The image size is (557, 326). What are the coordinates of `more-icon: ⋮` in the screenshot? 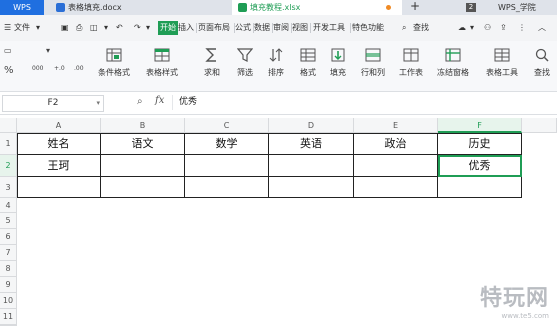 It's located at (522, 28).